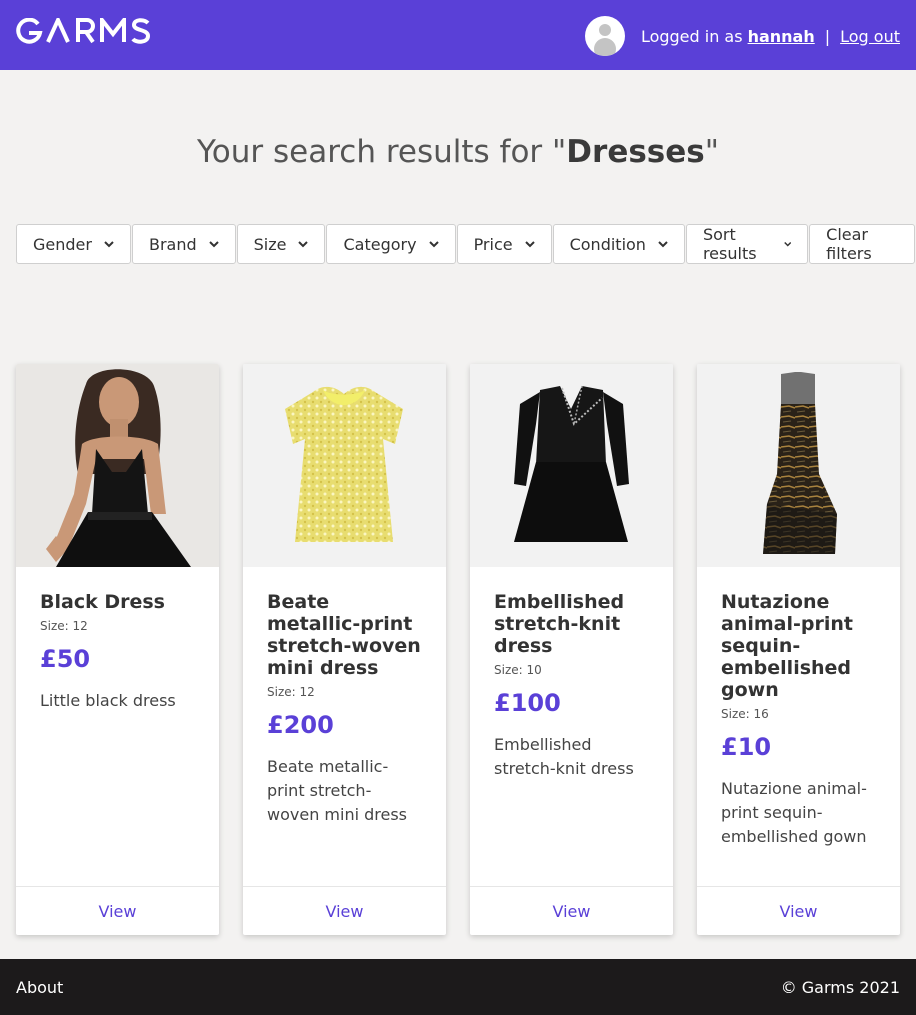 The height and width of the screenshot is (1015, 916). What do you see at coordinates (571, 624) in the screenshot?
I see `product-title: Embellished stretch-knit dress` at bounding box center [571, 624].